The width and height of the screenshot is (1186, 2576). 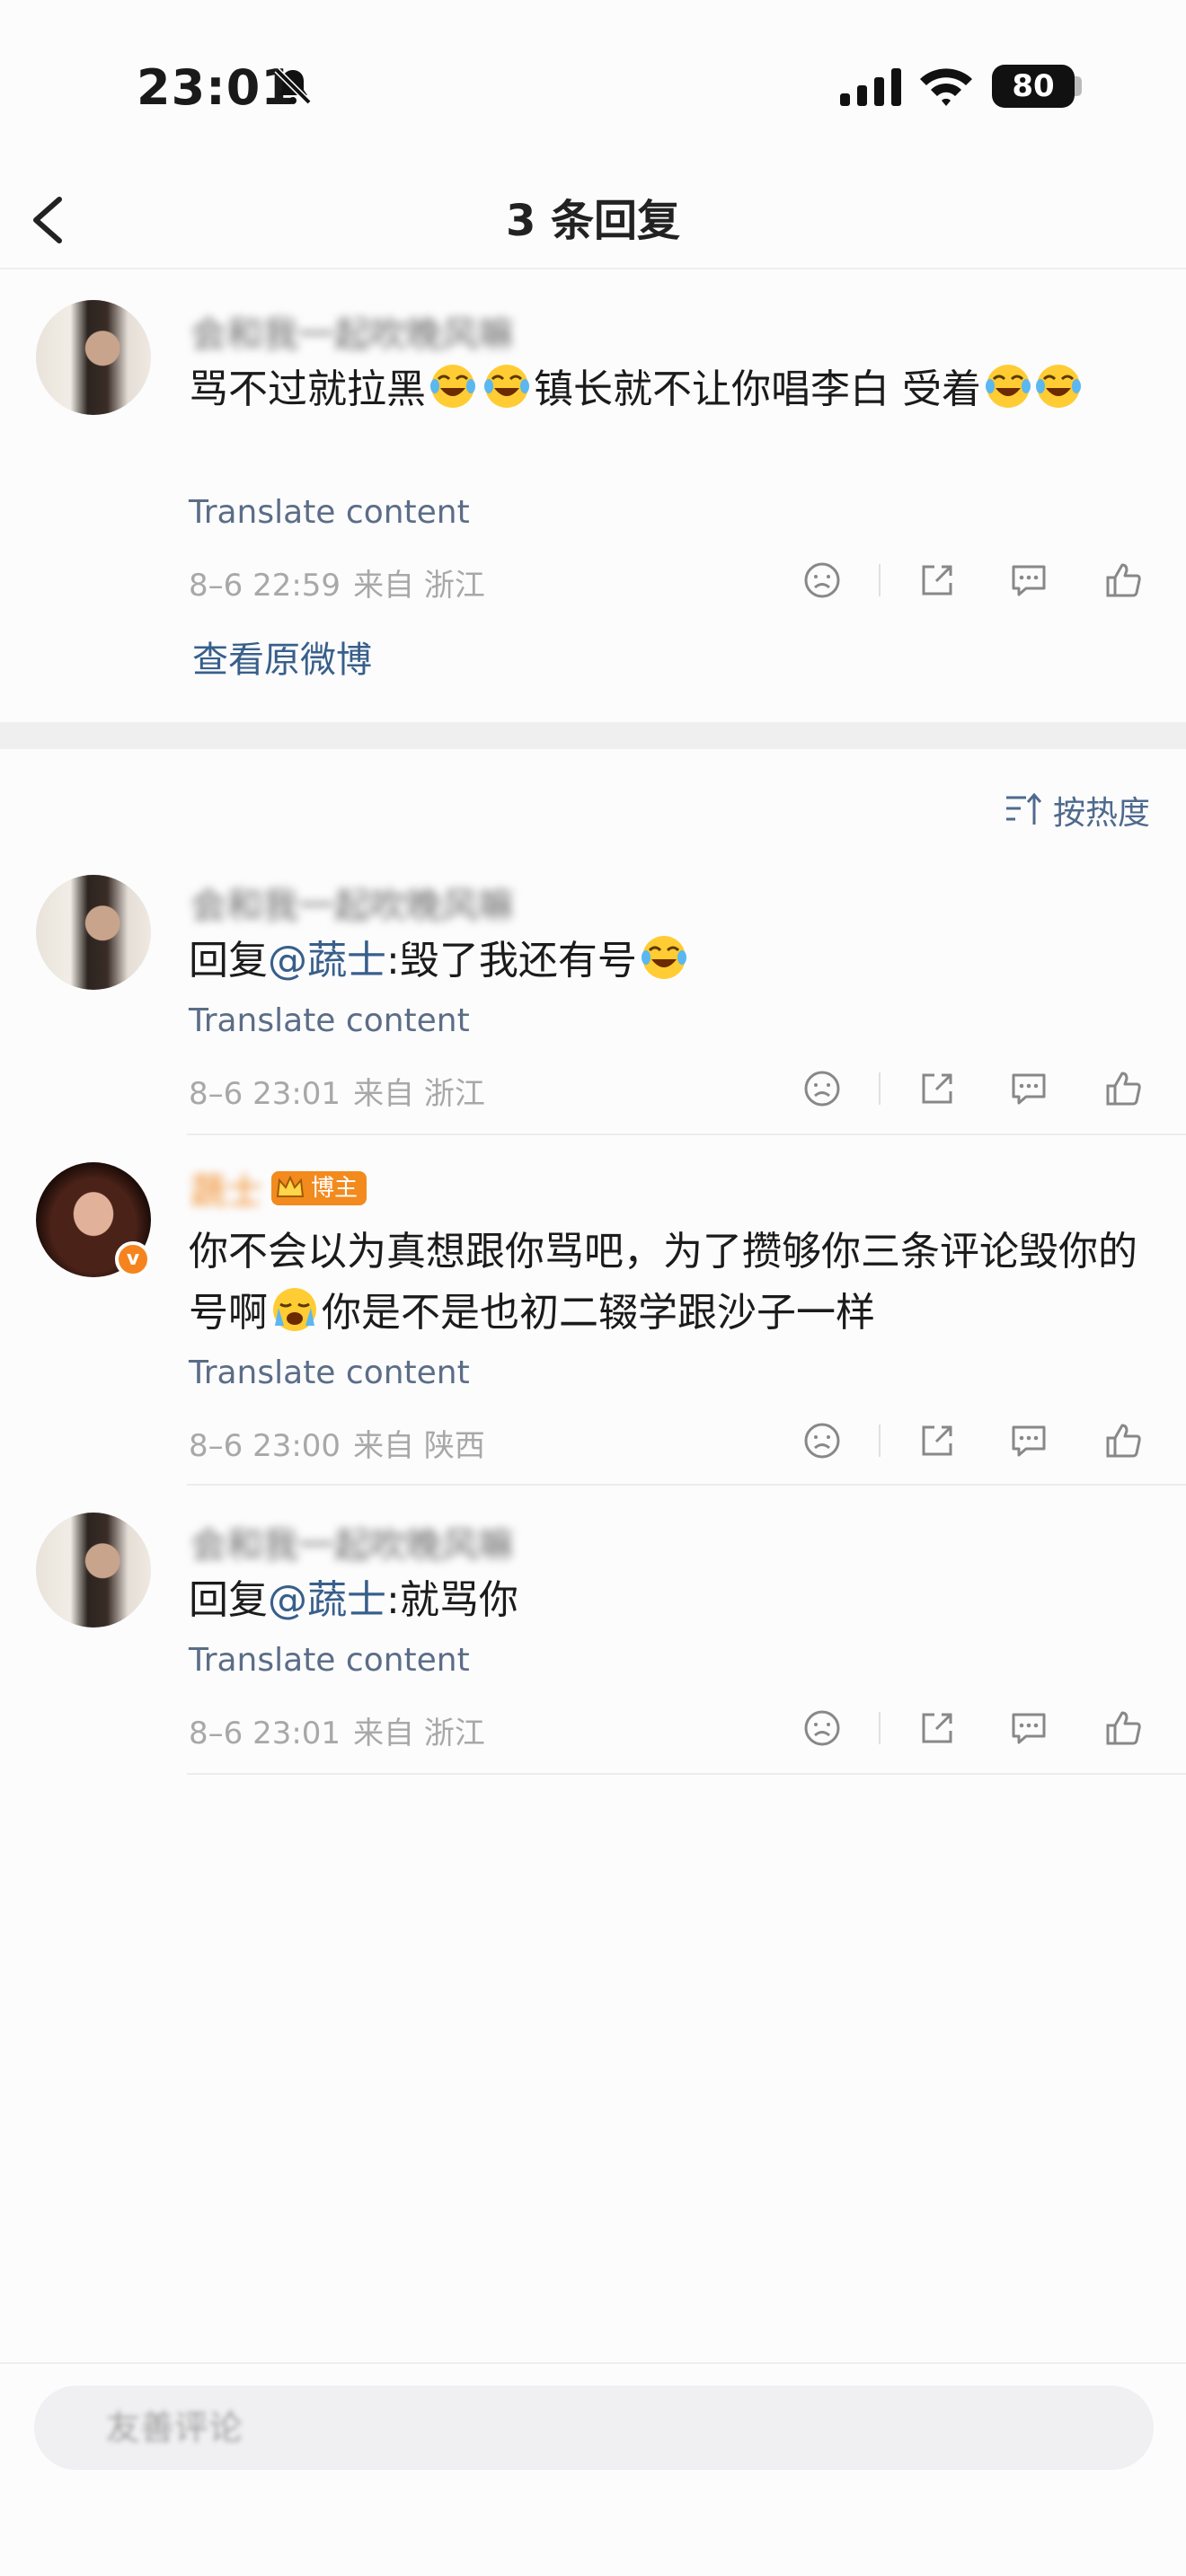 What do you see at coordinates (665, 1283) in the screenshot?
I see `reply-text: 你不会以为真想跟你骂吧，为了攒够你三条评论毁你的号啊 你是不是也初二辍学跟沙子一样` at bounding box center [665, 1283].